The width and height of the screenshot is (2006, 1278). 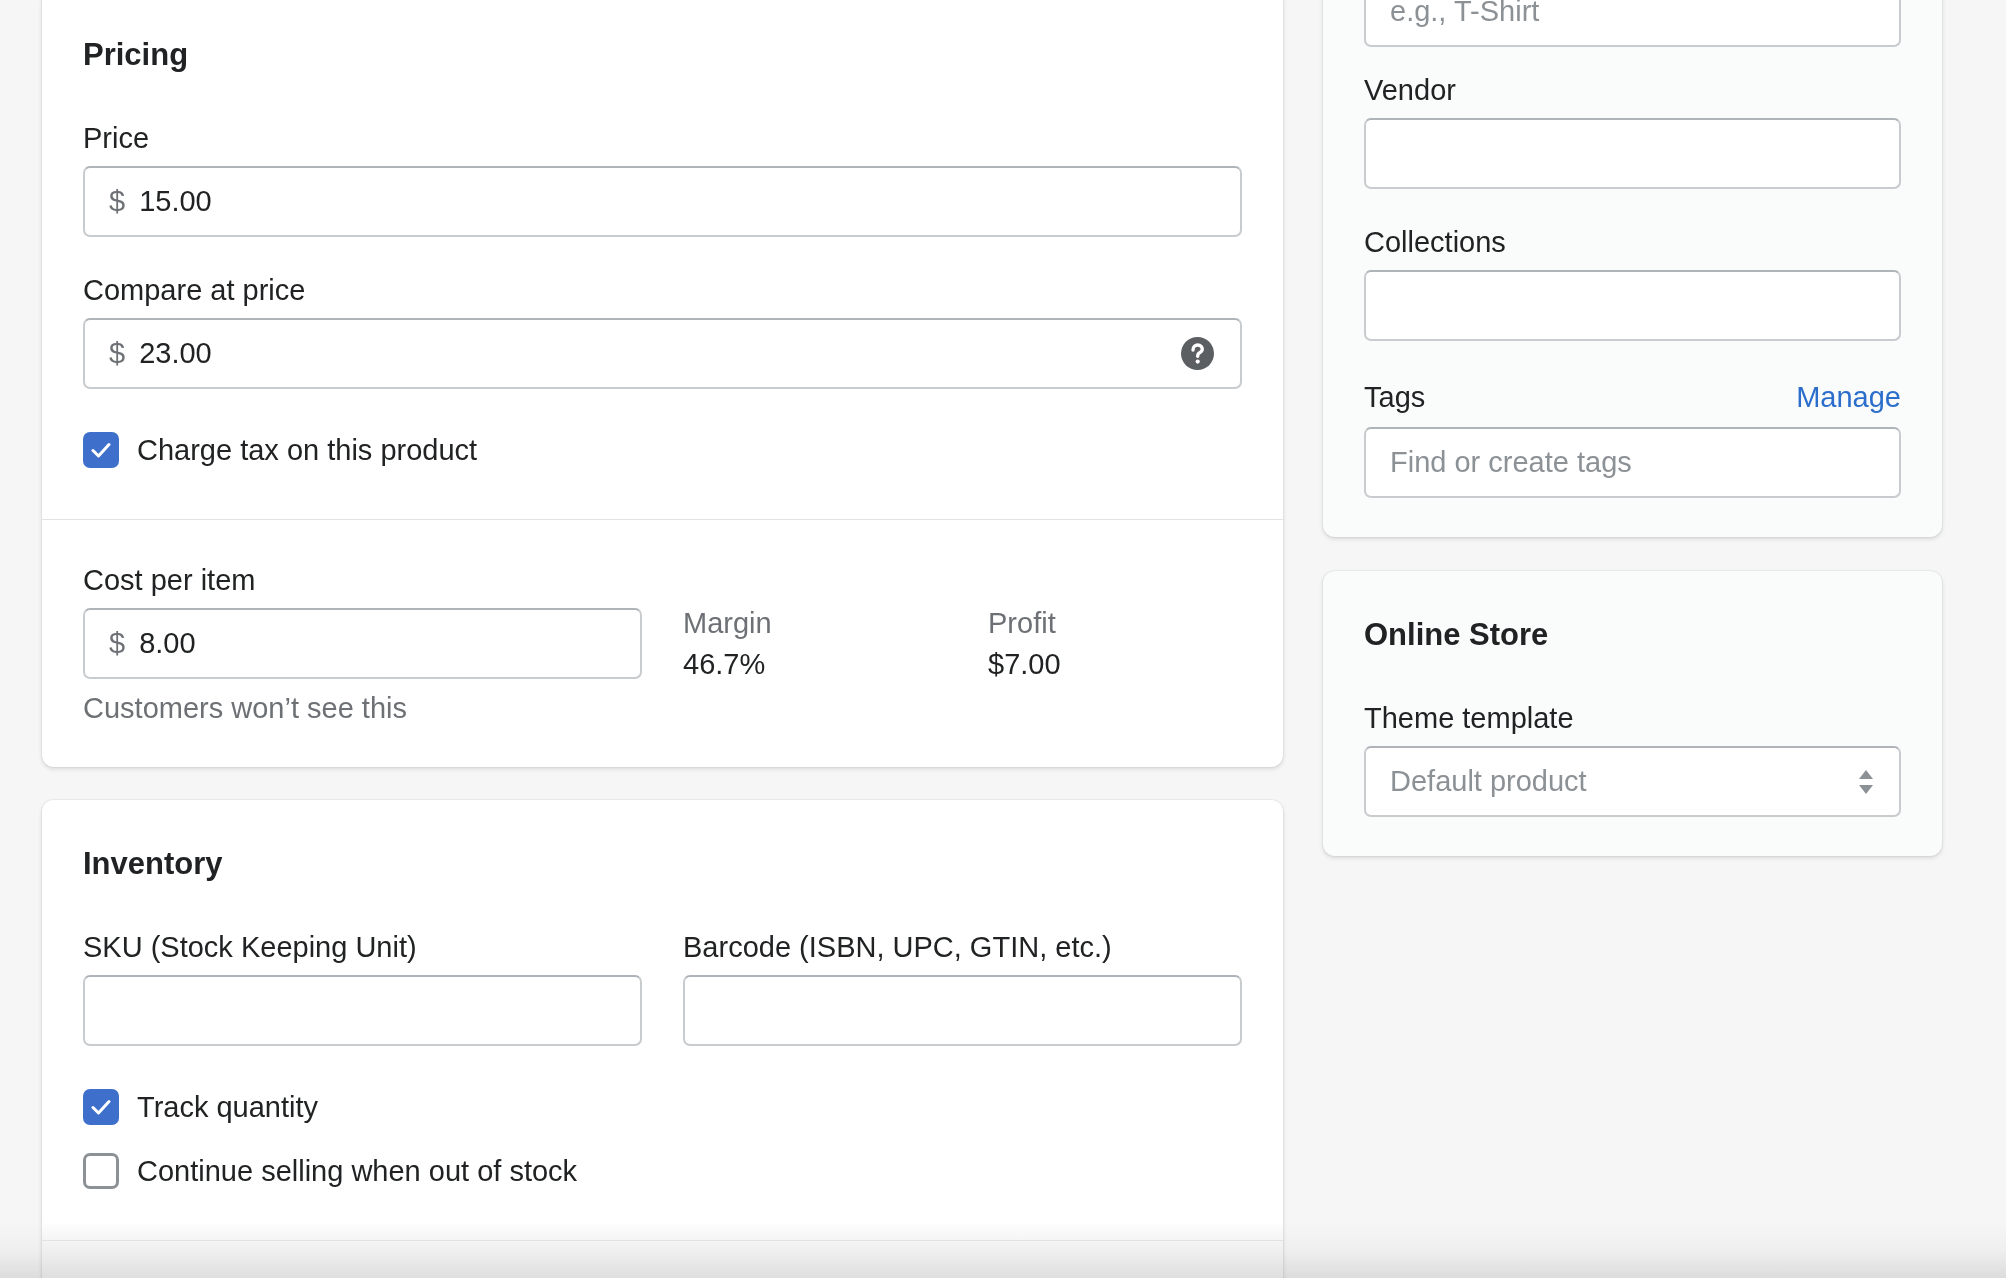 I want to click on price-field: $ 15.00, so click(x=662, y=201).